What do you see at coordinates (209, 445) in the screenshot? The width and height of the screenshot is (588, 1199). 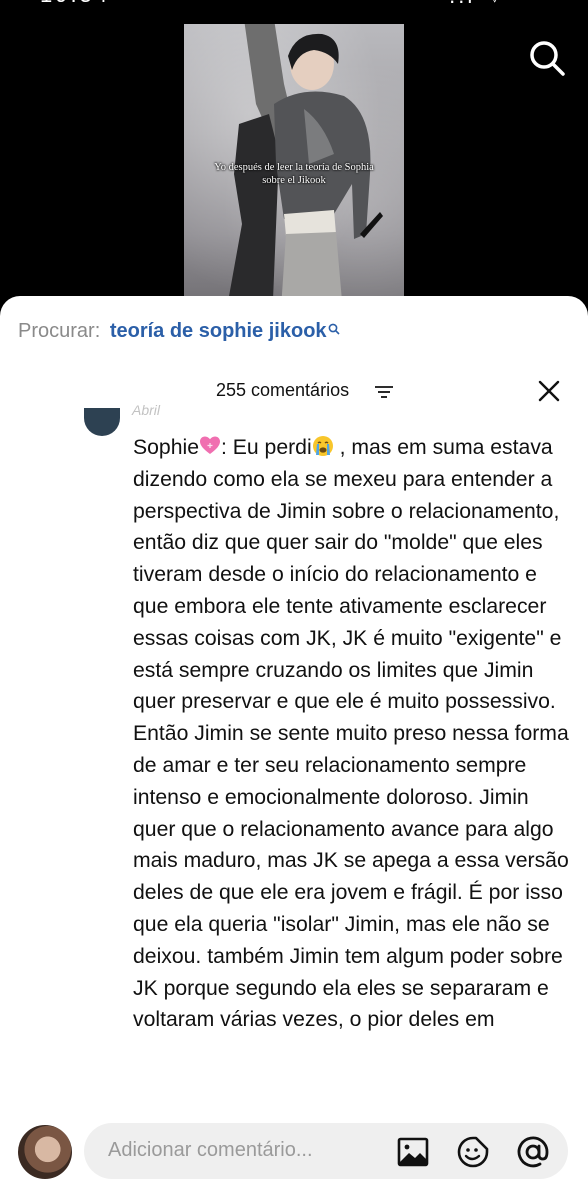 I see `pink-heart-emoji` at bounding box center [209, 445].